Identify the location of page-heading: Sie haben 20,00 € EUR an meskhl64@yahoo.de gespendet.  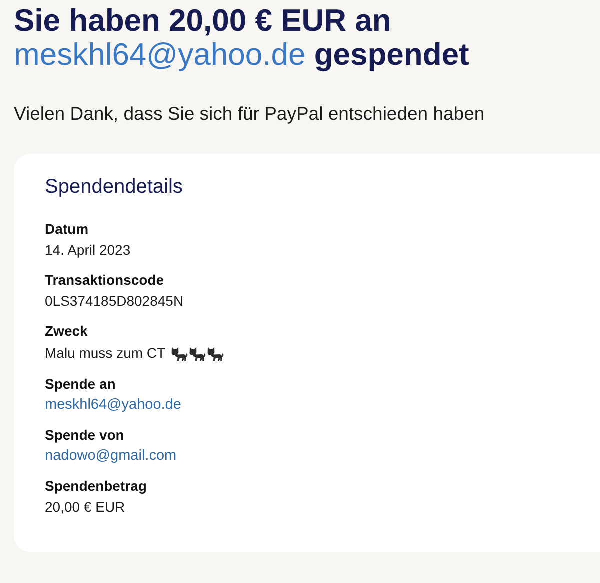
(242, 38).